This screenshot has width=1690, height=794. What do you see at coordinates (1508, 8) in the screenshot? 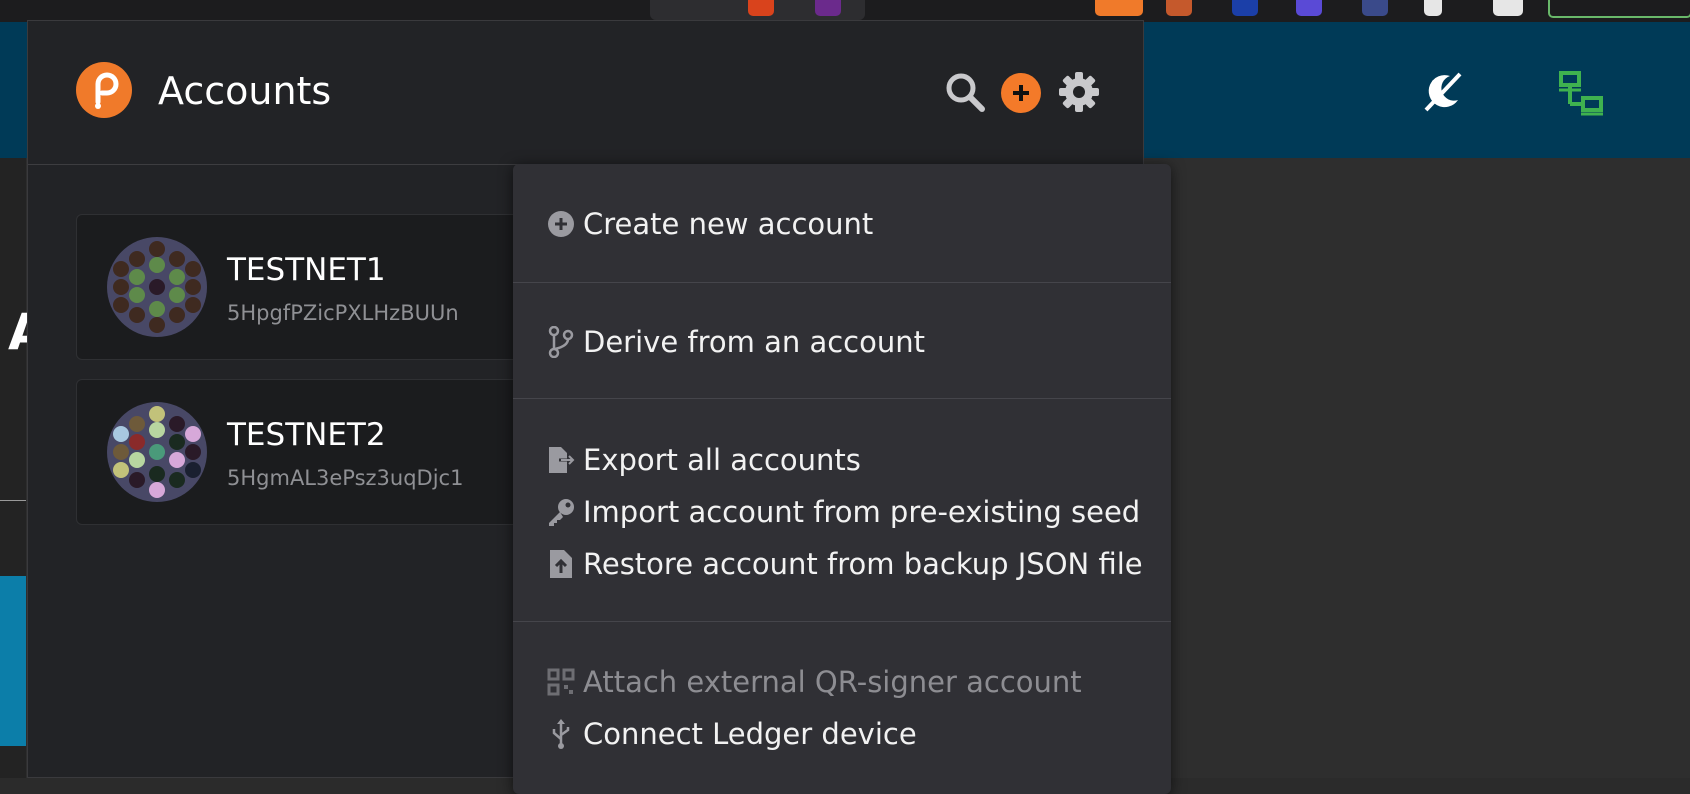
I see `profile-icon` at bounding box center [1508, 8].